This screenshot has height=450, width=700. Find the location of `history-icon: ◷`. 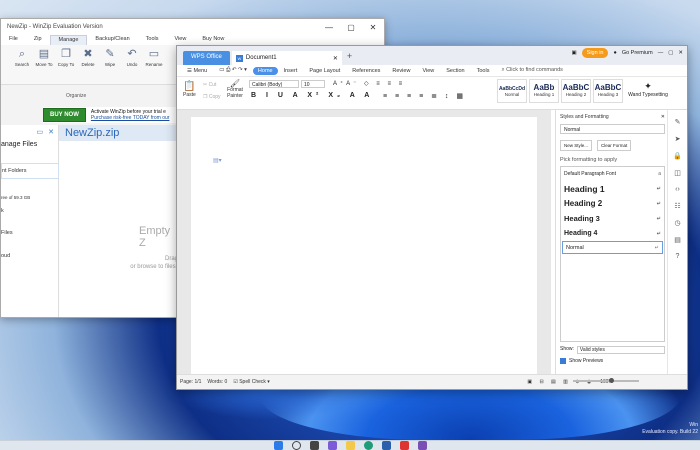

history-icon: ◷ is located at coordinates (677, 223).